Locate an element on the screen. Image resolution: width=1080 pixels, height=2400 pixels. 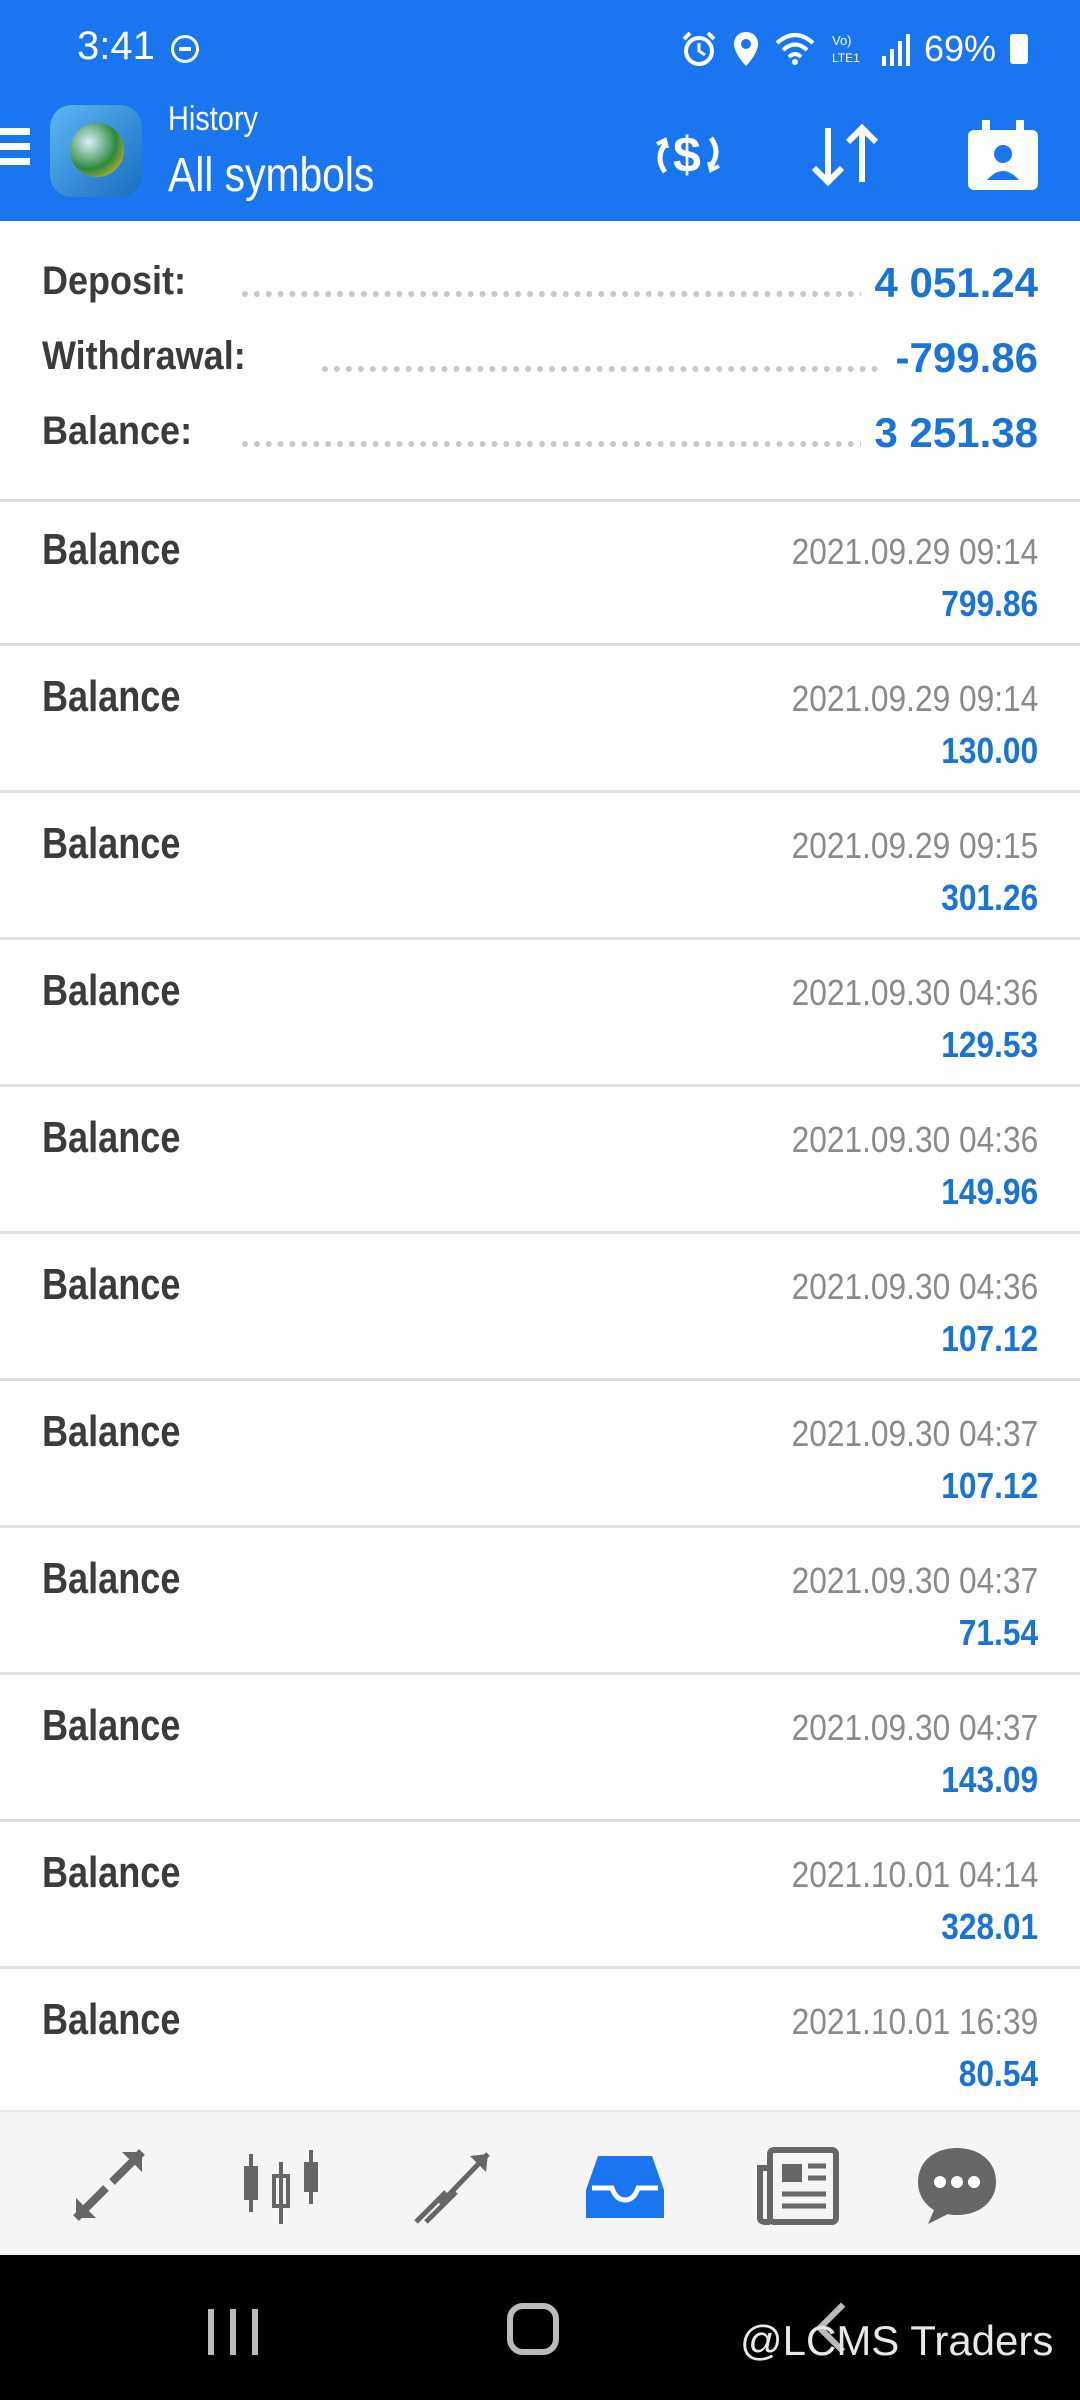
withdrawal-value: -799.86 is located at coordinates (959, 358).